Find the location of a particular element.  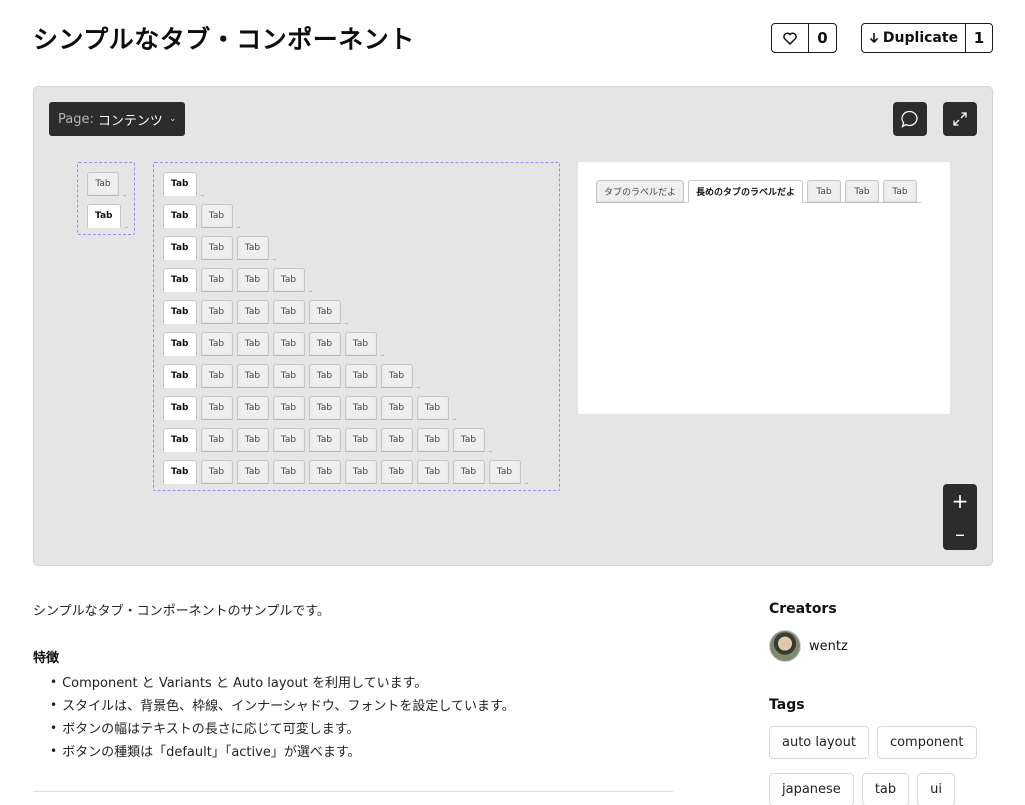

duplicate-button: Duplicate 1 is located at coordinates (927, 38).